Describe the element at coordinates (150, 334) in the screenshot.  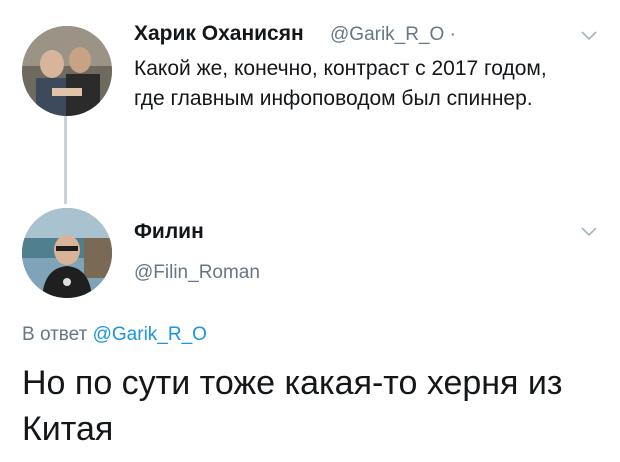
I see `reply-to-link: @Garik_R_O` at that location.